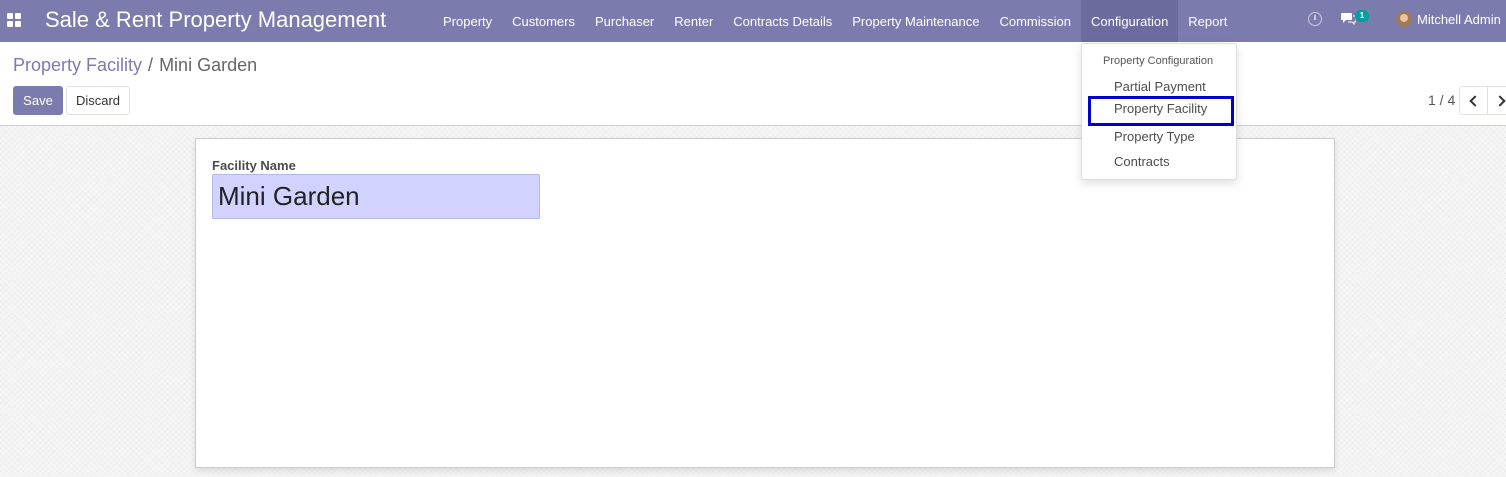 This screenshot has width=1506, height=477. What do you see at coordinates (1500, 100) in the screenshot?
I see `chevron-right-icon` at bounding box center [1500, 100].